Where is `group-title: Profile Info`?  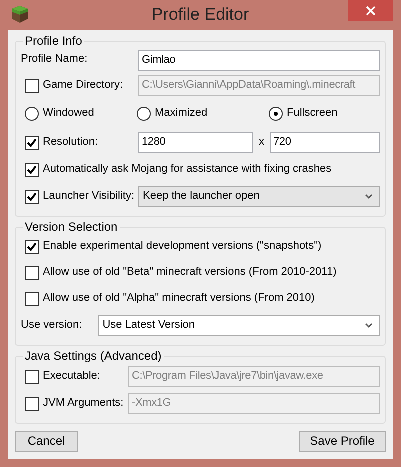
group-title: Profile Info is located at coordinates (54, 41).